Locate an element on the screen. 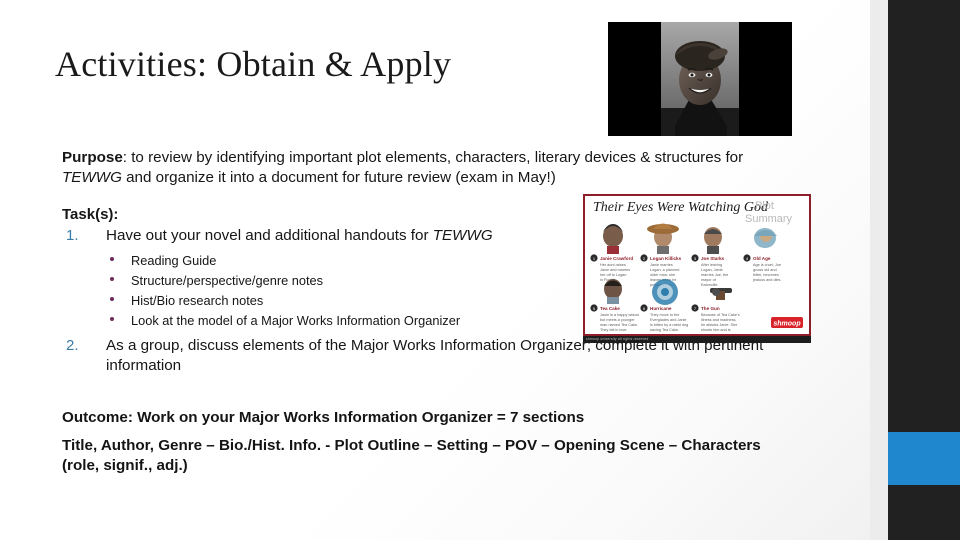  portrait-illustration-icon is located at coordinates (700, 79).